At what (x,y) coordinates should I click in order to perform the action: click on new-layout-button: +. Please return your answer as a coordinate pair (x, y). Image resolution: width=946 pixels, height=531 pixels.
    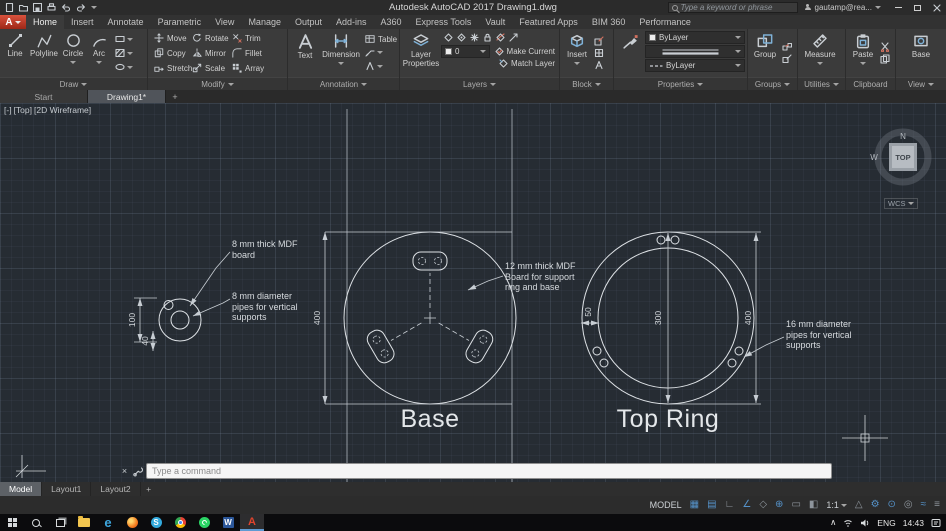
    Looking at the image, I should click on (149, 489).